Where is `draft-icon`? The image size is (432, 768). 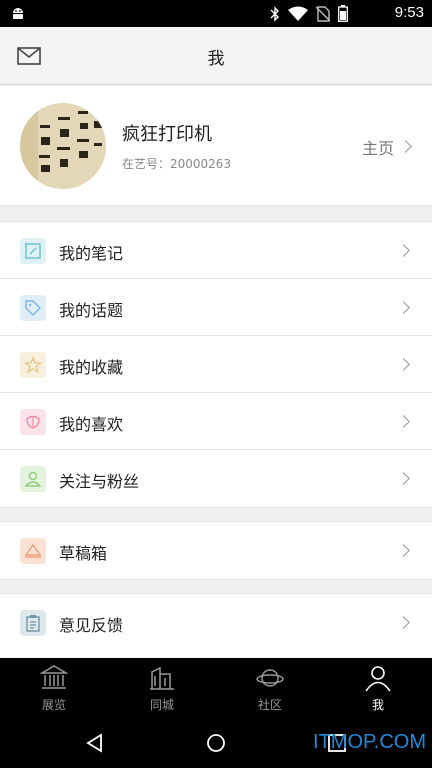
draft-icon is located at coordinates (33, 551).